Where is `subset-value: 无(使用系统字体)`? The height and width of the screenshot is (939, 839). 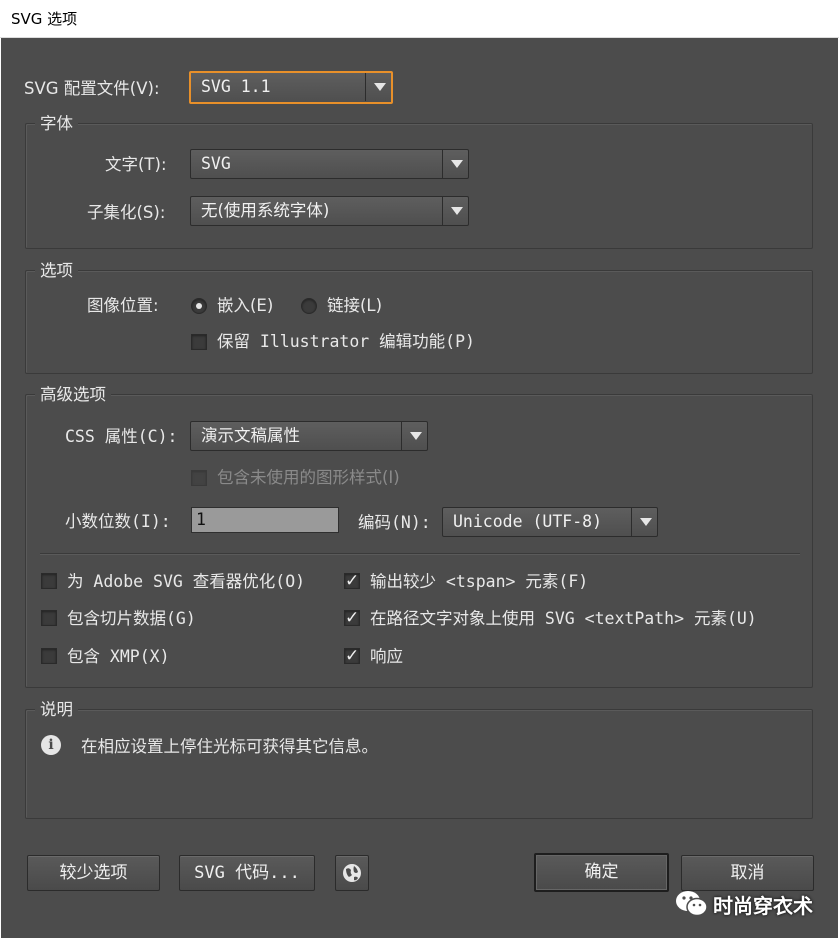
subset-value: 无(使用系统字体) is located at coordinates (265, 210).